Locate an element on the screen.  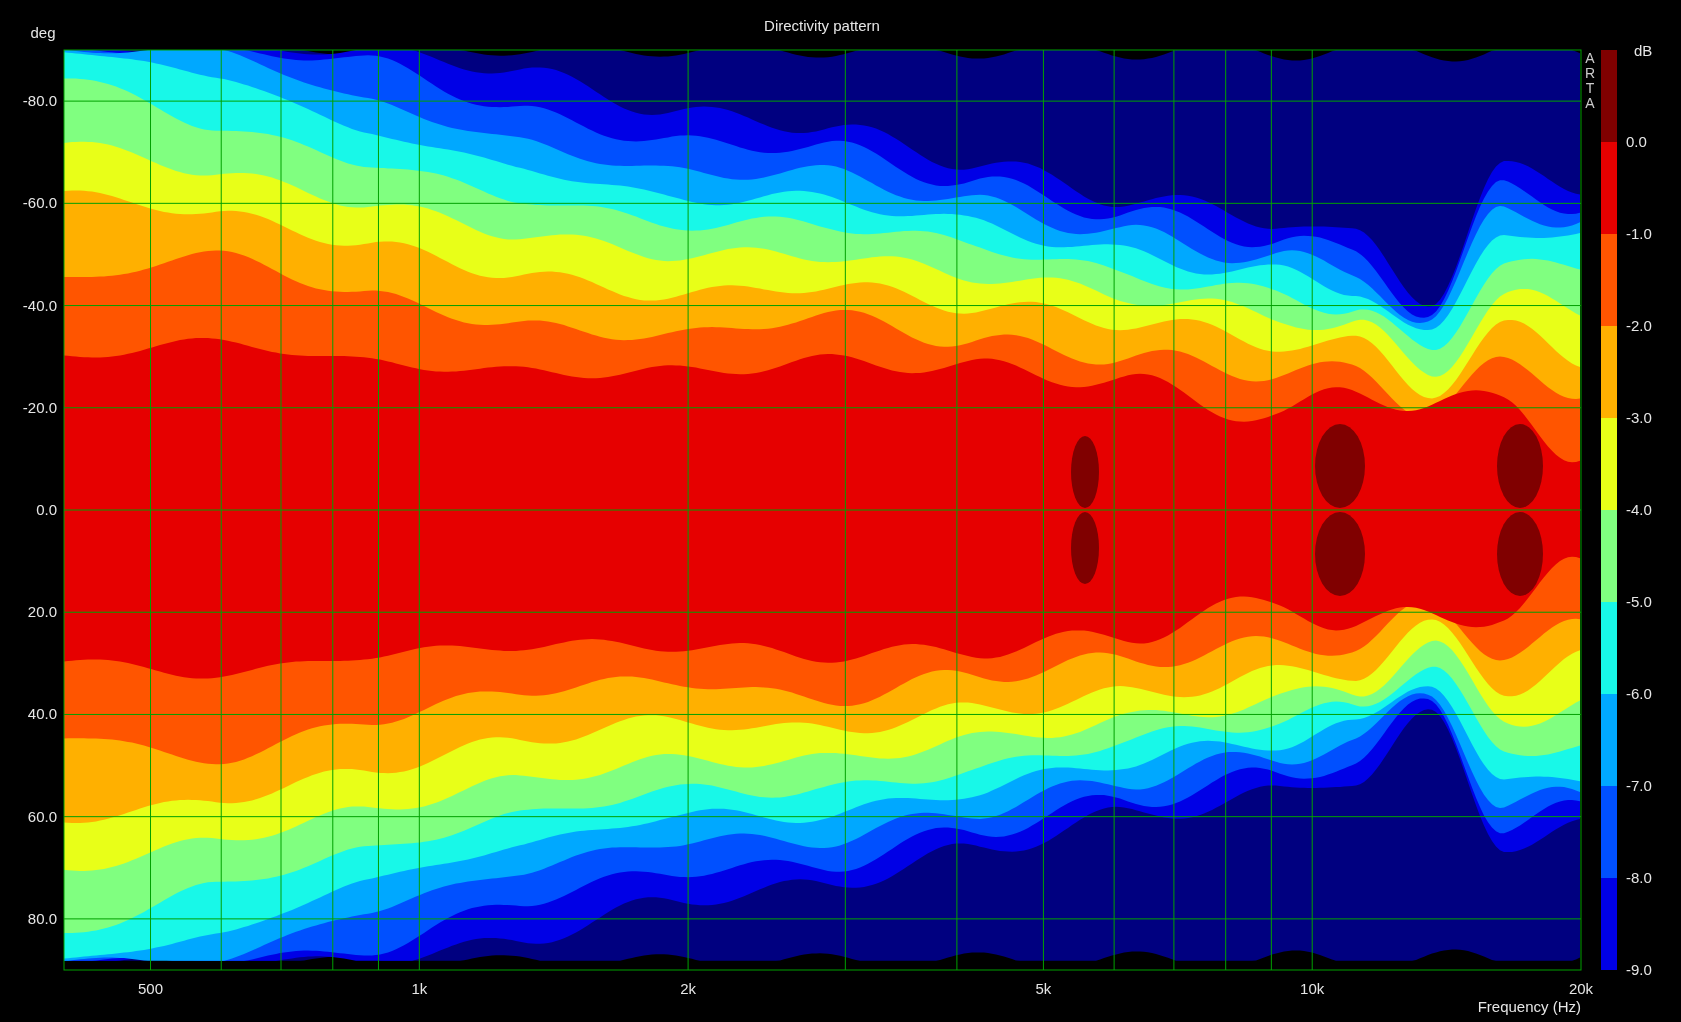
colorbar-label: -7.0 is located at coordinates (1639, 785).